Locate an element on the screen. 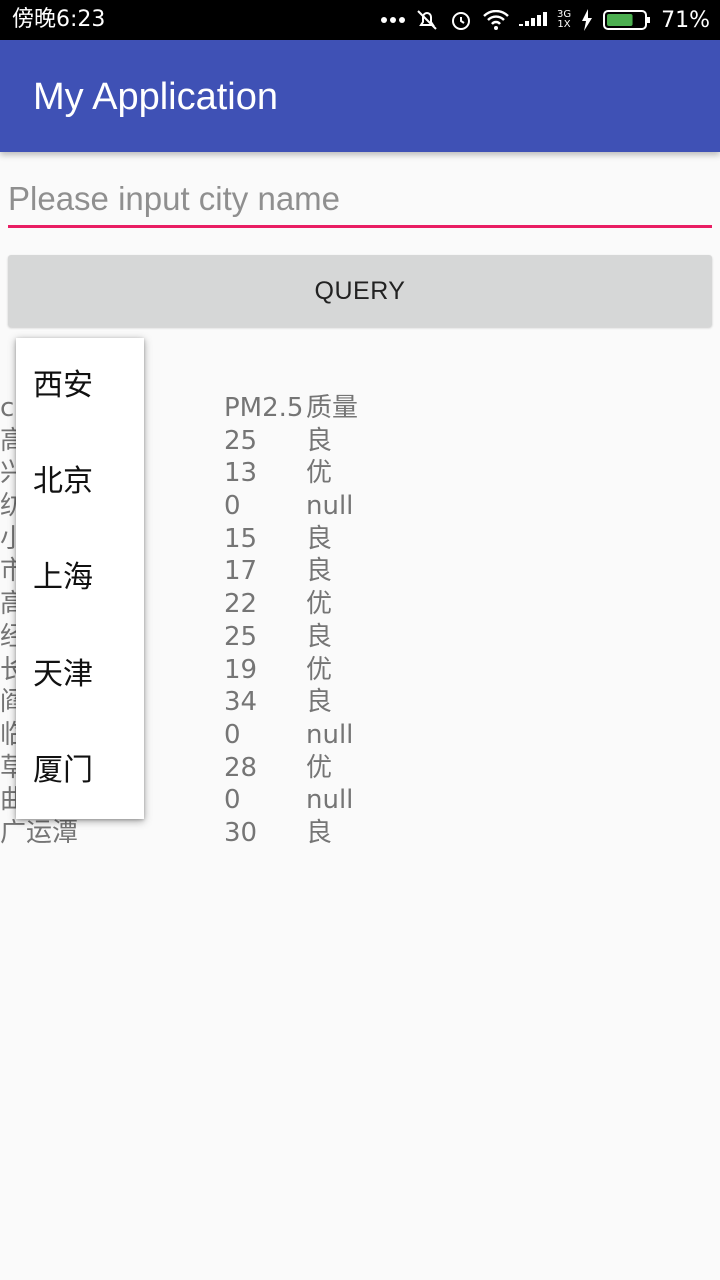  pm25-cell: 13 is located at coordinates (241, 473).